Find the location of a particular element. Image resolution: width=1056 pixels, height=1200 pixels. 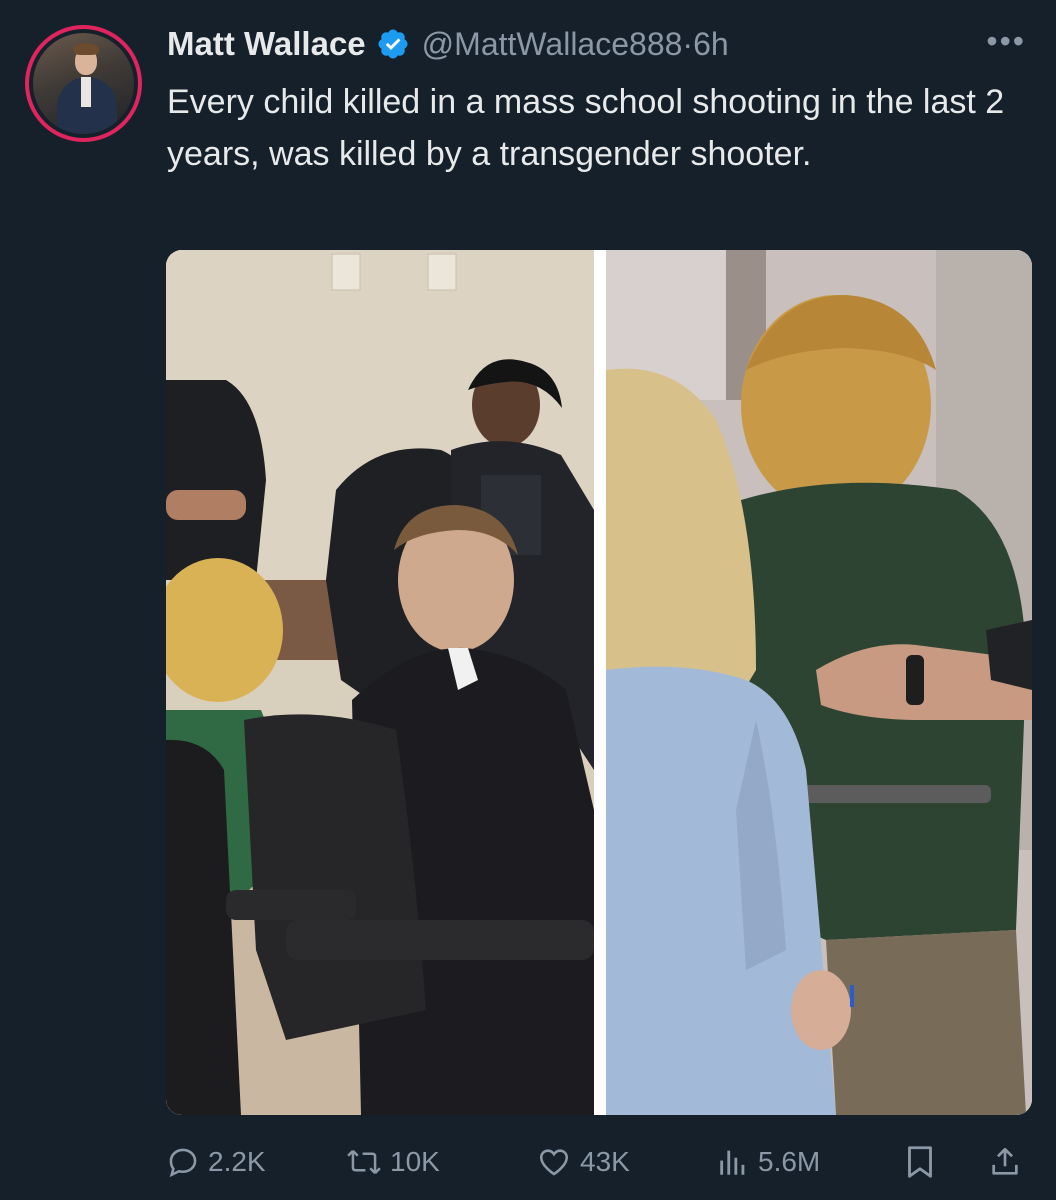

more-options-icon: ••• is located at coordinates (1006, 41).